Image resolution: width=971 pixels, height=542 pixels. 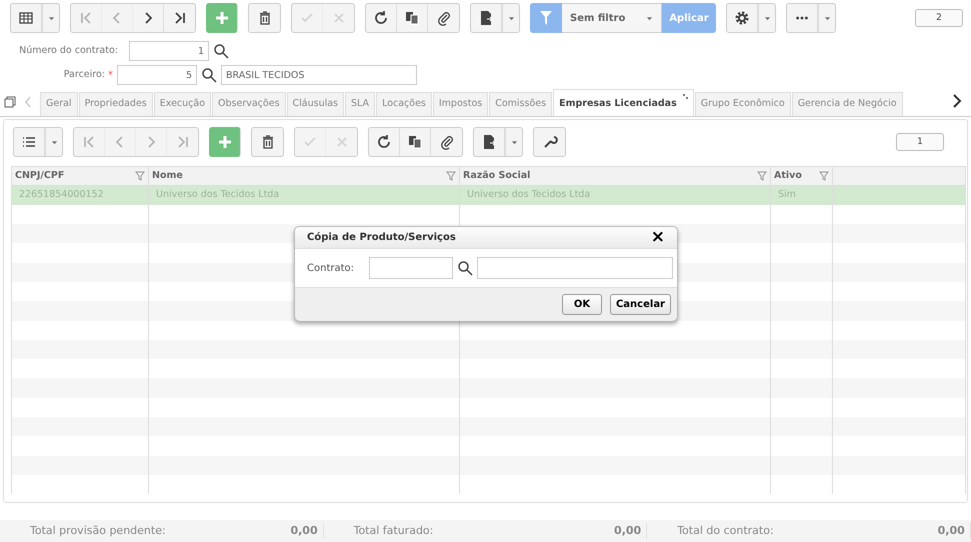 I want to click on total-label: Total provisão pendente:, so click(x=98, y=530).